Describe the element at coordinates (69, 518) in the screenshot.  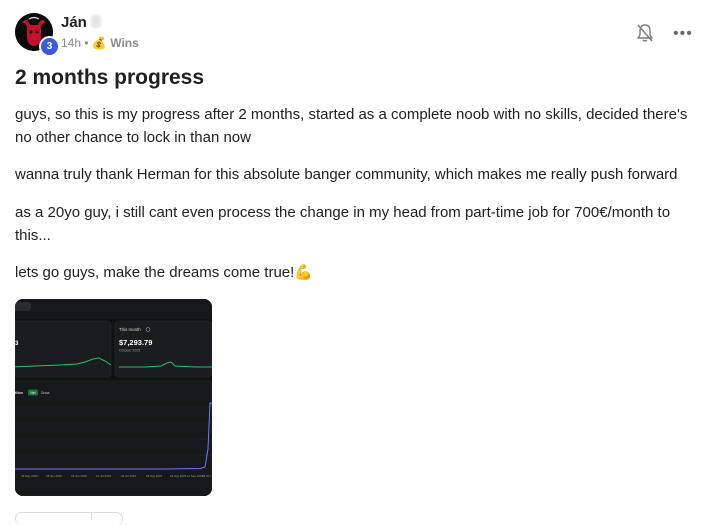
I see `reaction-bar` at that location.